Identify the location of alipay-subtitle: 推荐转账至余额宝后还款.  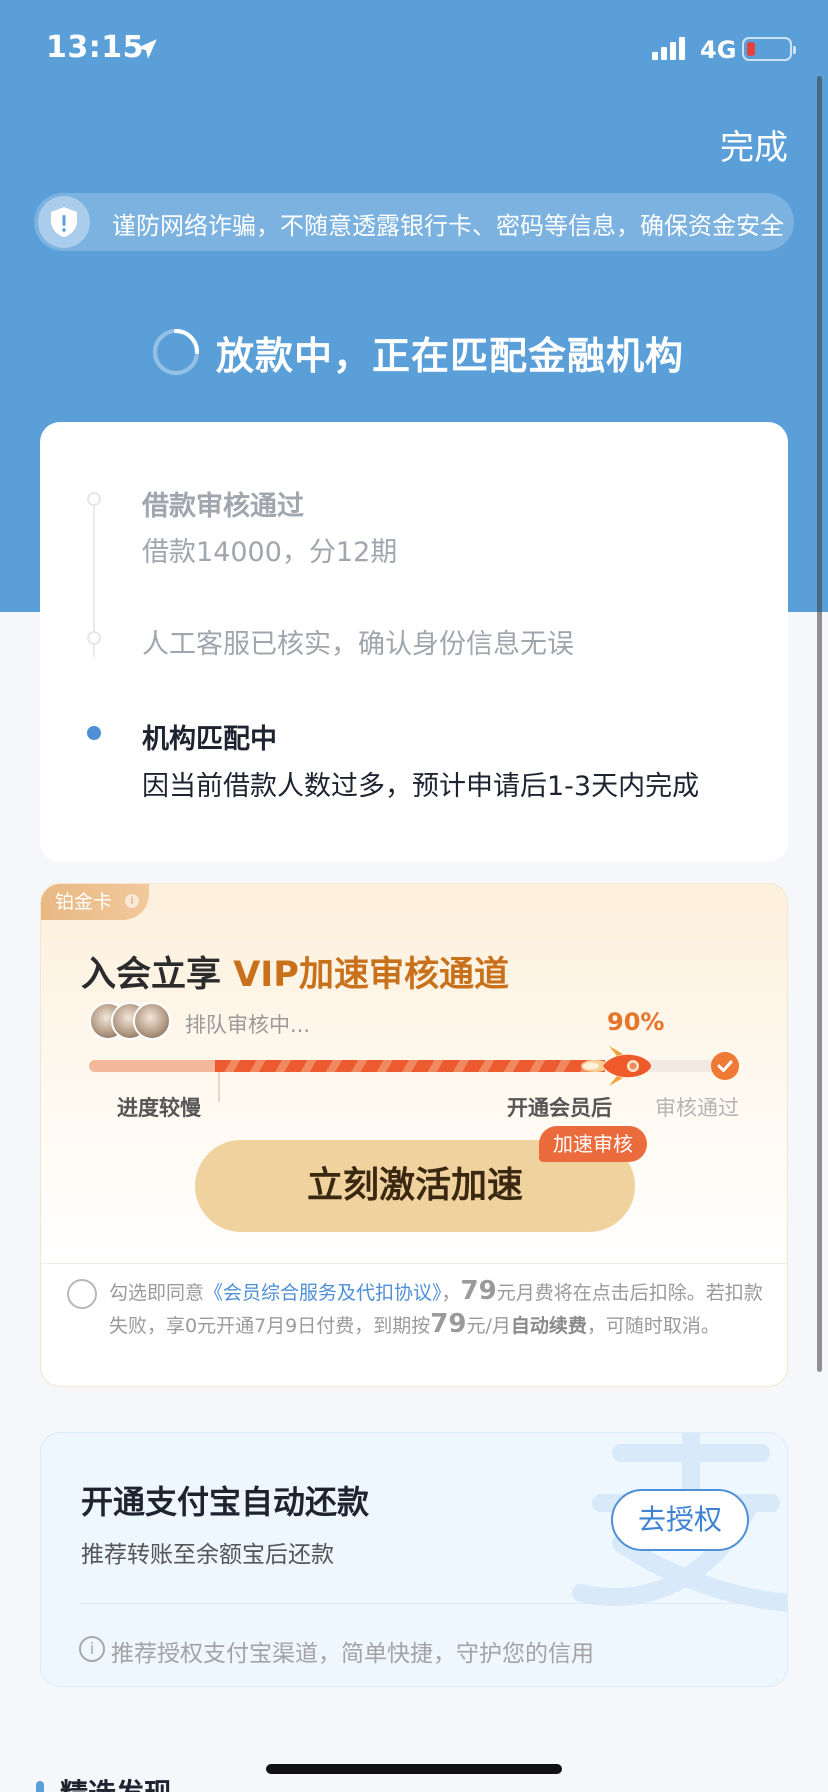
(207, 1555).